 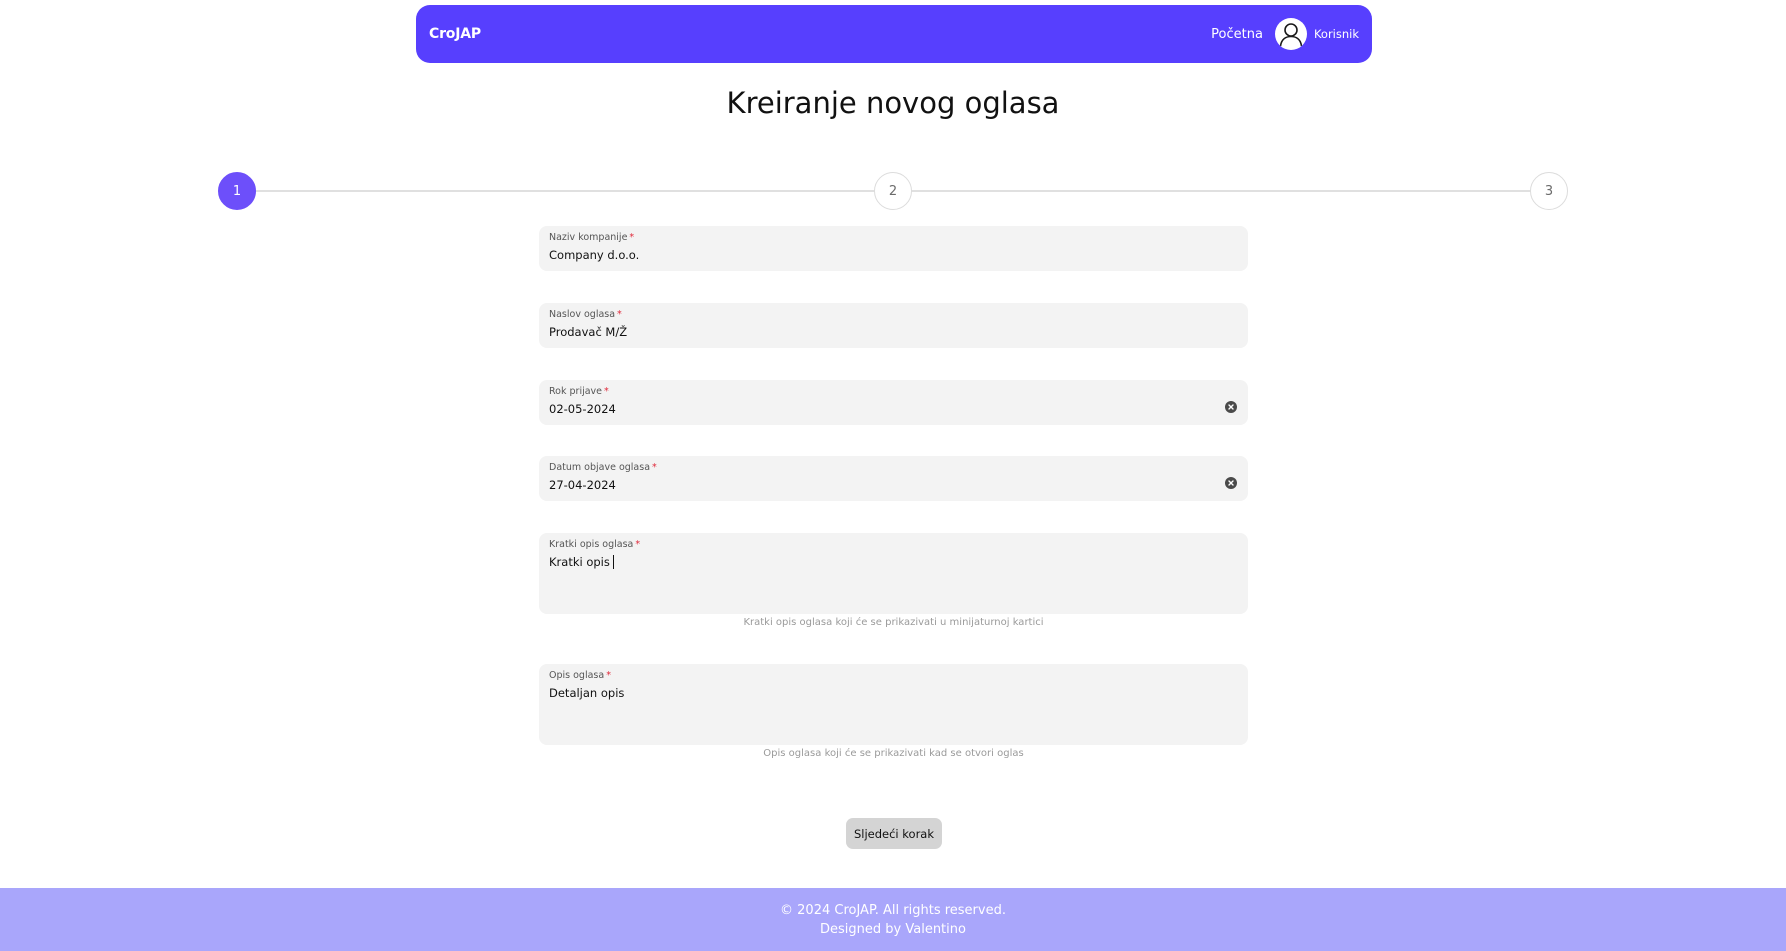 What do you see at coordinates (893, 103) in the screenshot?
I see `page-title: Kreiranje novog oglasa` at bounding box center [893, 103].